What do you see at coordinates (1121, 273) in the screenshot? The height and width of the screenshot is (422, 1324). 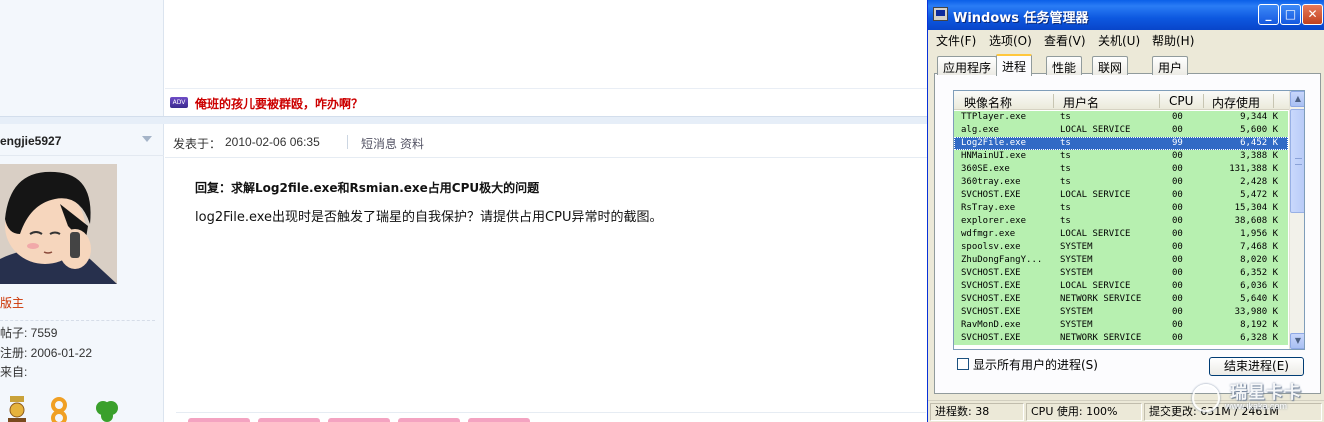 I see `process-row: SVCHOST.EXE SYSTEM 00 6,352 K` at bounding box center [1121, 273].